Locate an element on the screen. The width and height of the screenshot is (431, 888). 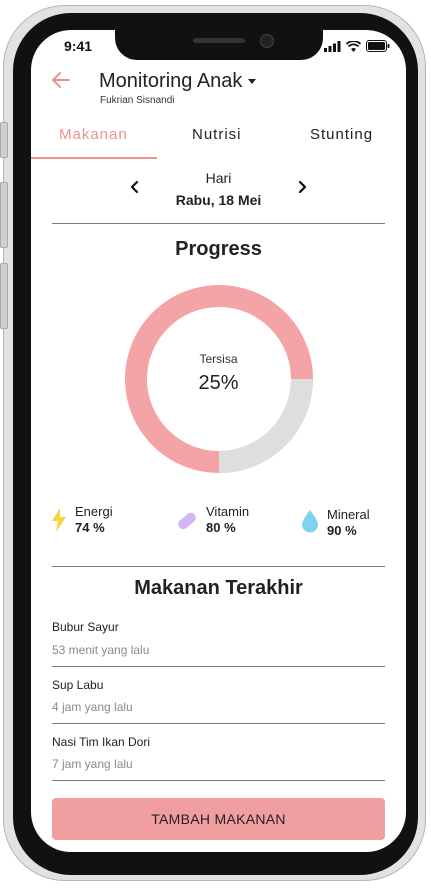
caret-down-icon is located at coordinates (252, 81).